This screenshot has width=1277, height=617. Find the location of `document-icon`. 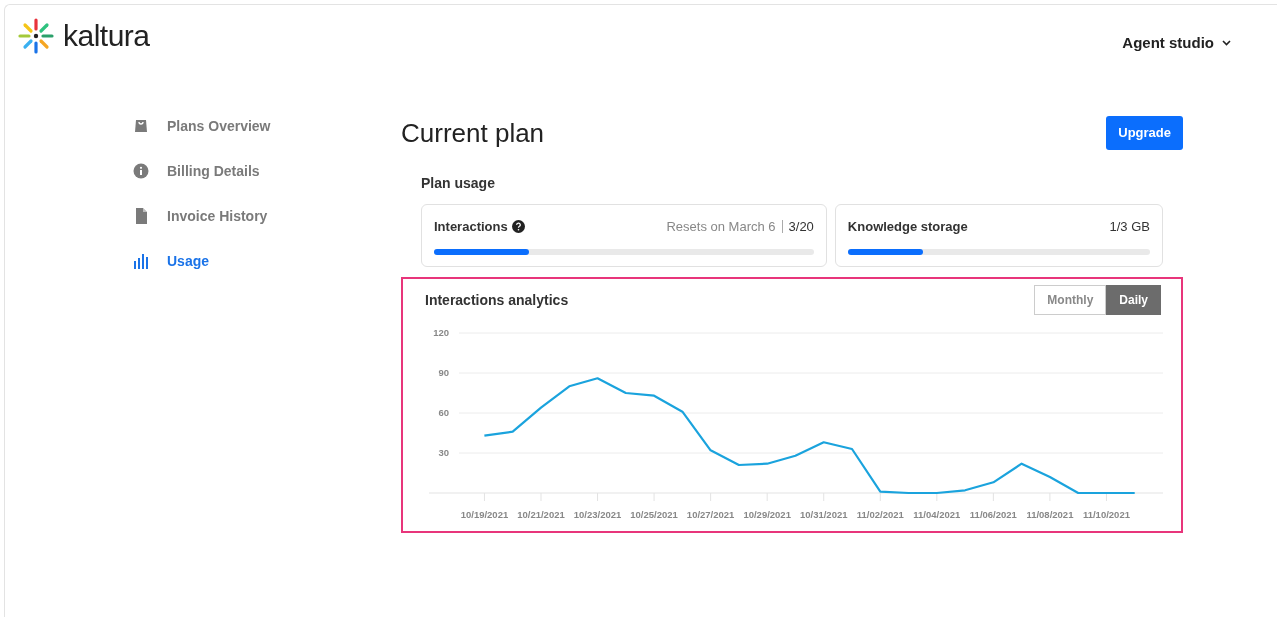

document-icon is located at coordinates (141, 216).